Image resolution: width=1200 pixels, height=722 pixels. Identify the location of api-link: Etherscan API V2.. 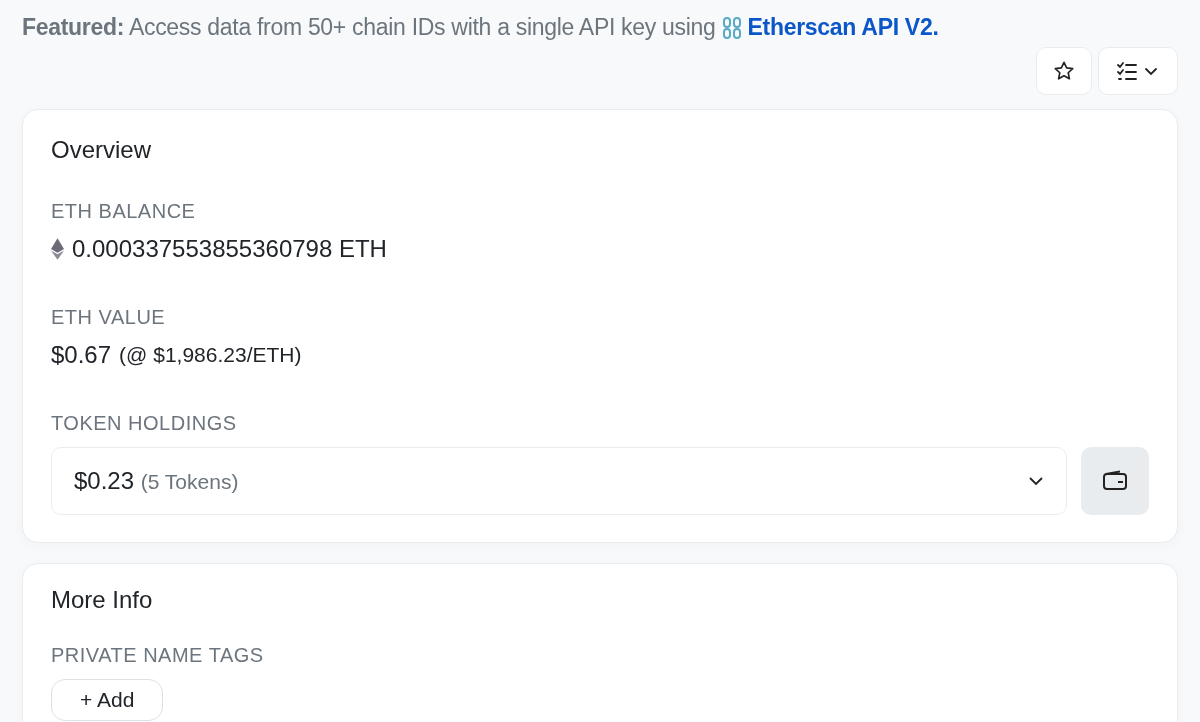
(843, 27).